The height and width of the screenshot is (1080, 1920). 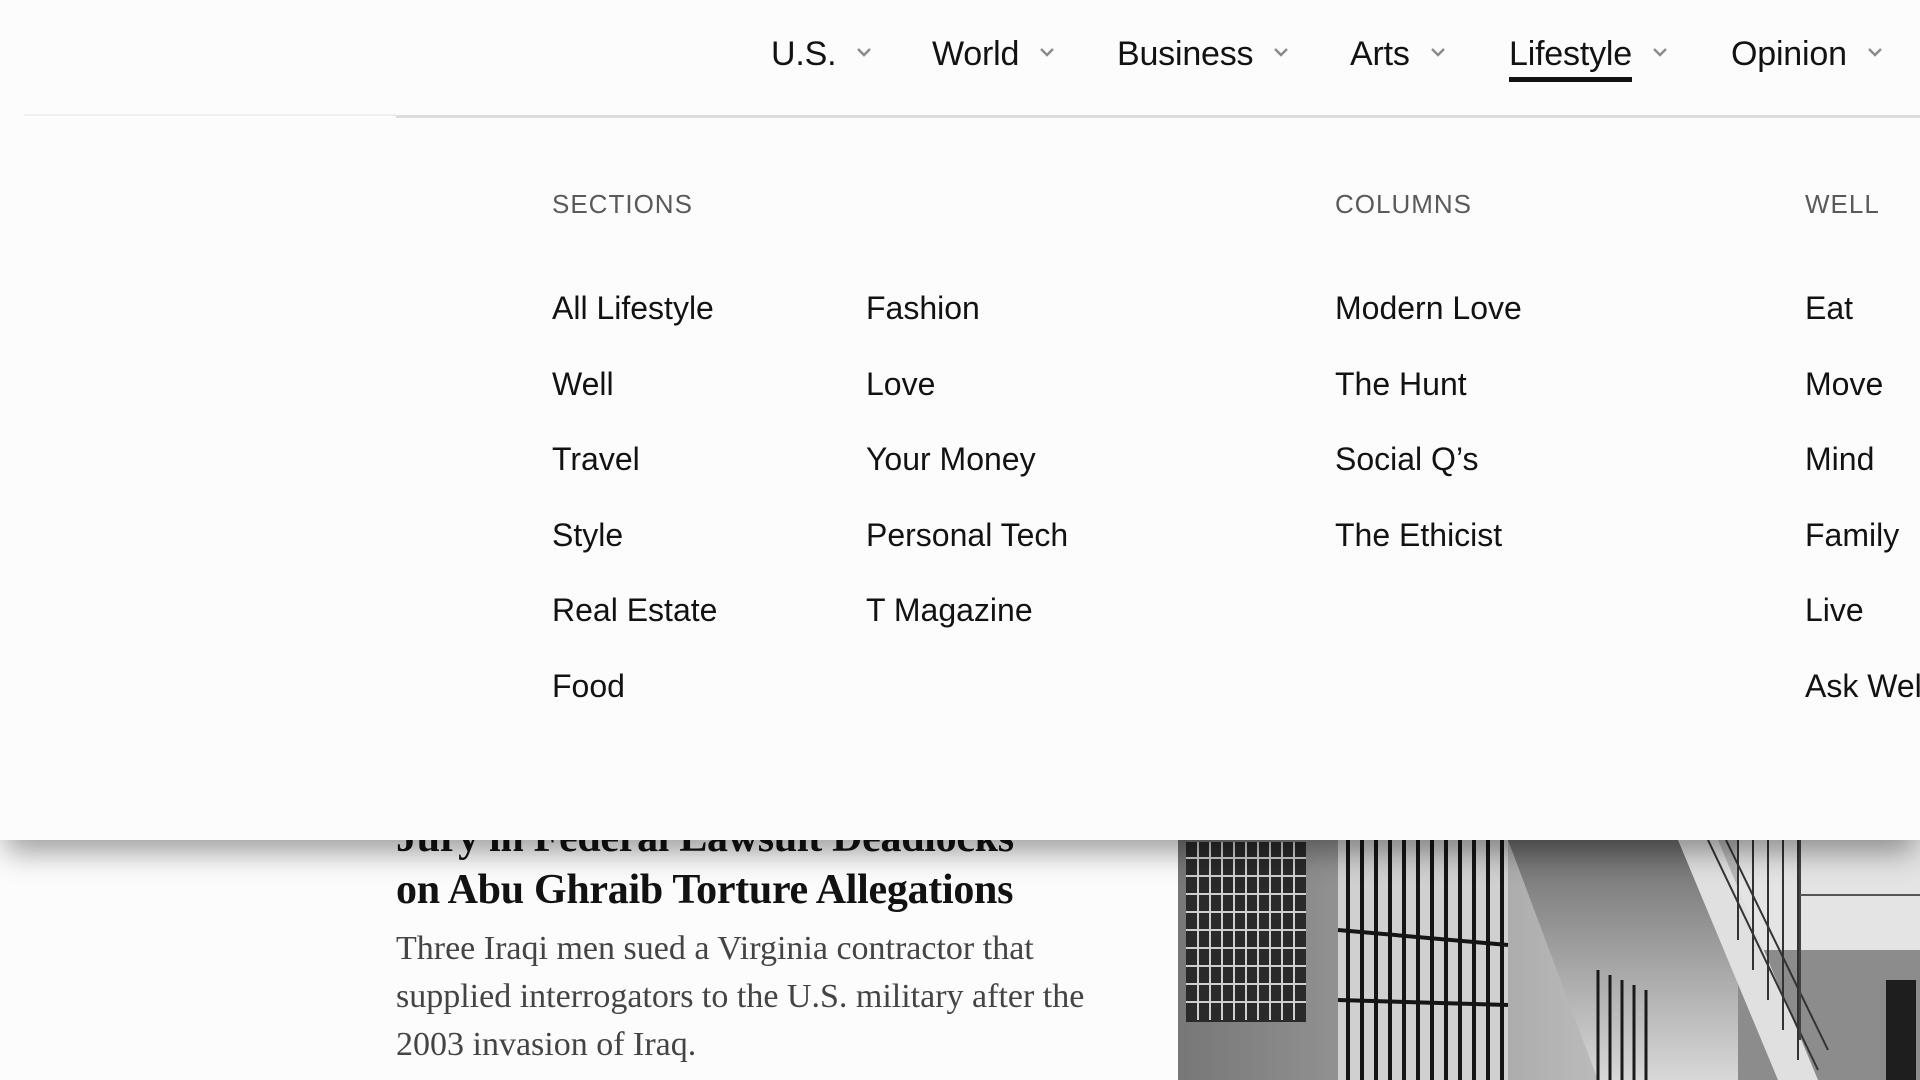 What do you see at coordinates (210, 115) in the screenshot?
I see `header-divider` at bounding box center [210, 115].